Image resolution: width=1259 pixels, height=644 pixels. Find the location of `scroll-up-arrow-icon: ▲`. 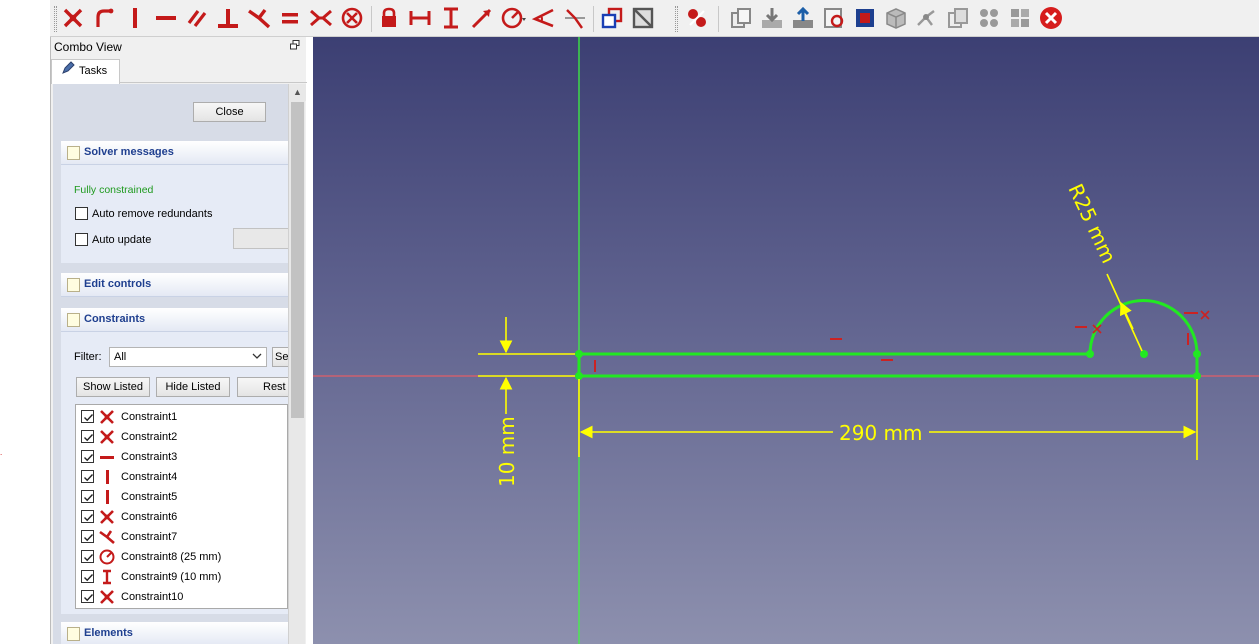

scroll-up-arrow-icon: ▲ is located at coordinates (297, 92).